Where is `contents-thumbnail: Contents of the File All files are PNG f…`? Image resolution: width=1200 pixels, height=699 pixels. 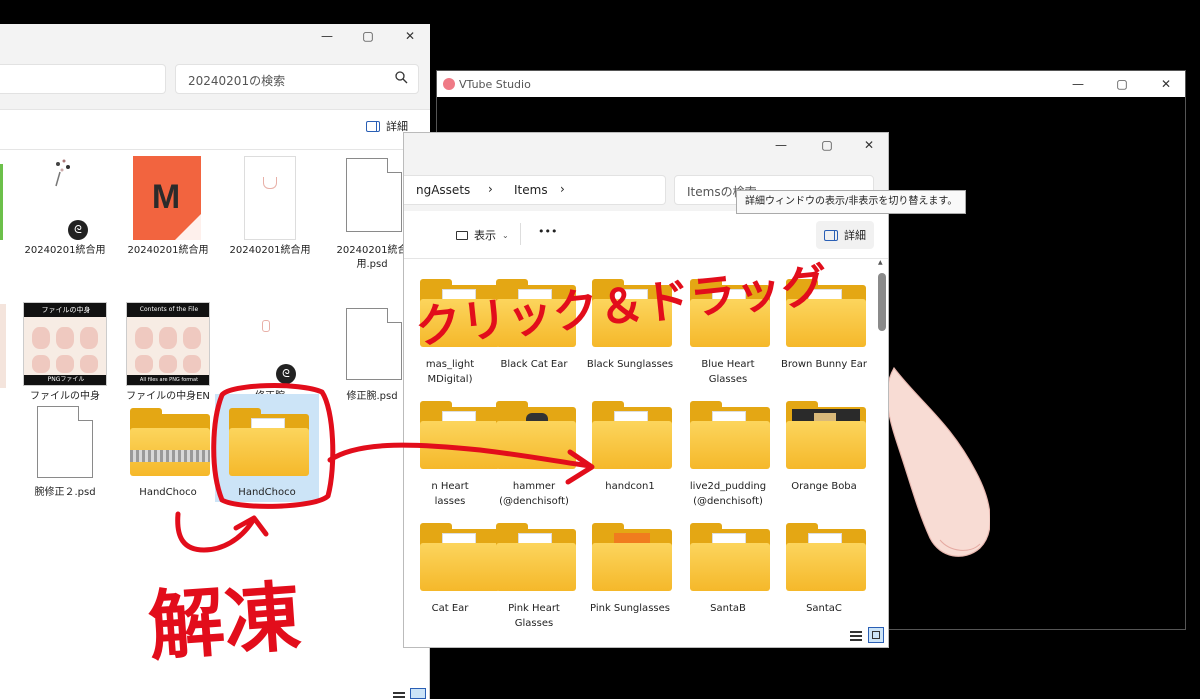 contents-thumbnail: Contents of the File All files are PNG f… is located at coordinates (168, 344).